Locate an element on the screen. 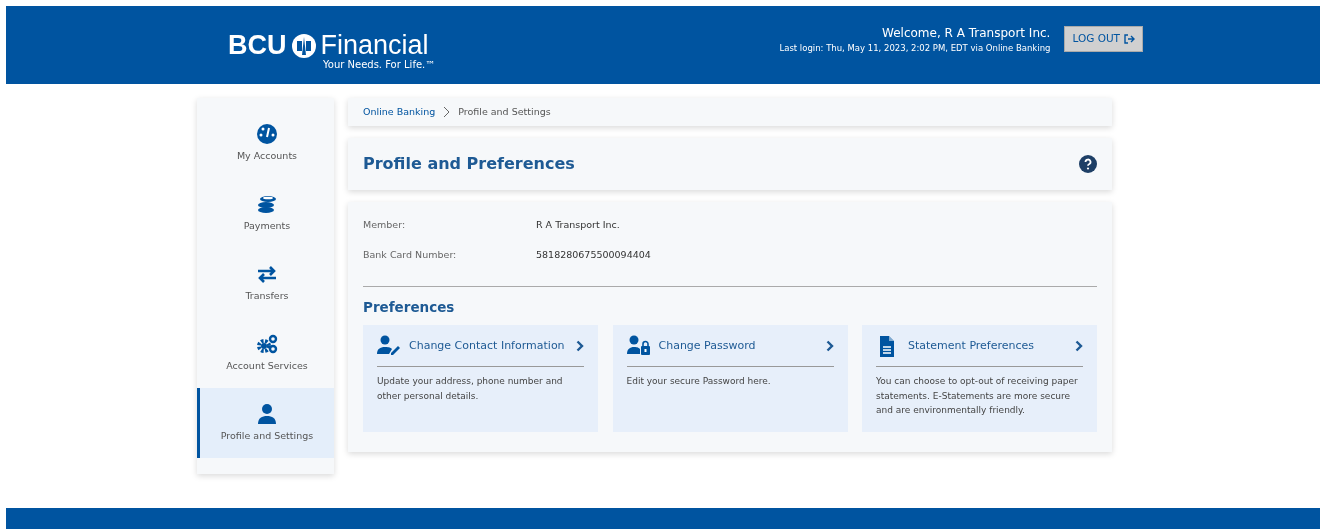 Image resolution: width=1320 pixels, height=529 pixels. user-edit-icon is located at coordinates (389, 345).